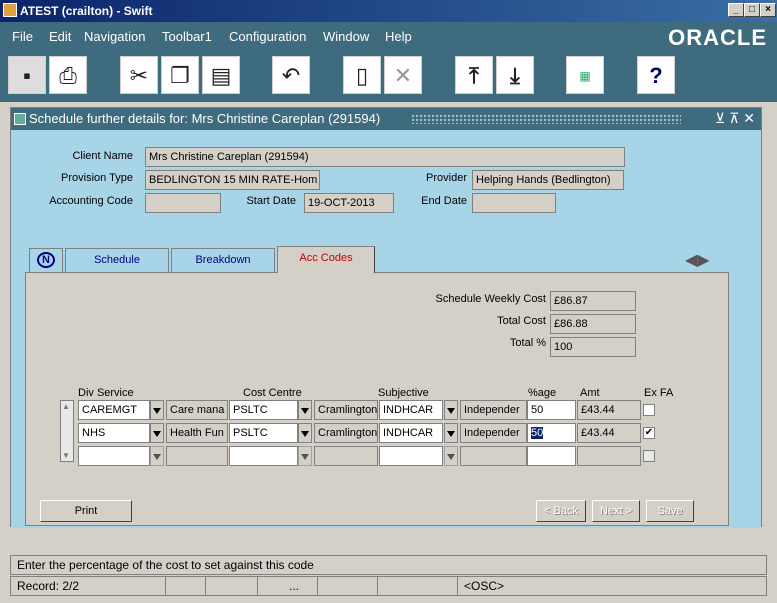  What do you see at coordinates (267, 36) in the screenshot?
I see `menu-configuration: Configuration` at bounding box center [267, 36].